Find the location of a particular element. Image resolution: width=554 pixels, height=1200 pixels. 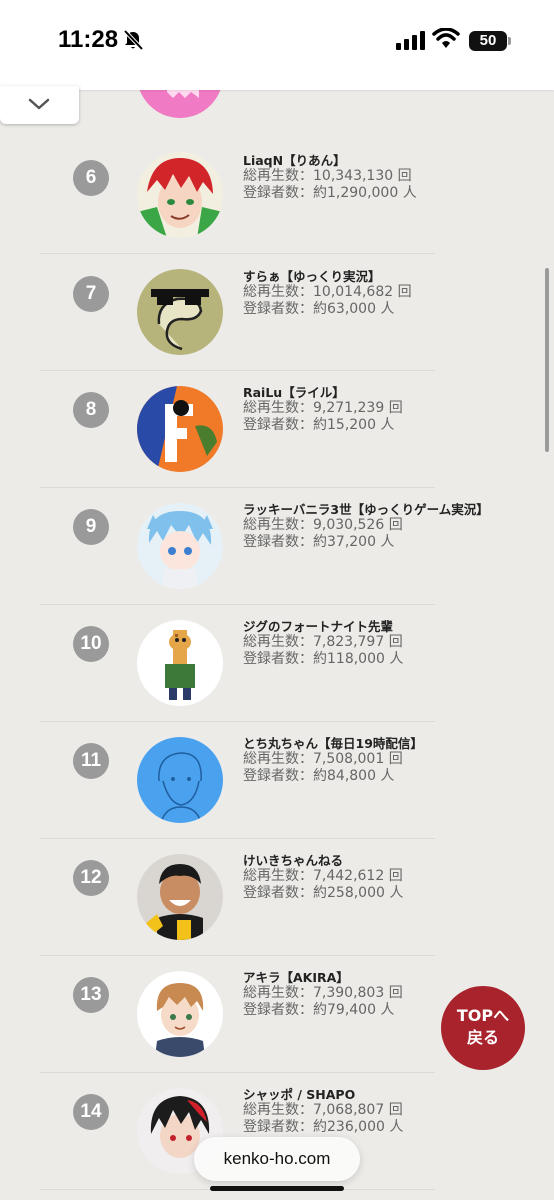

rank-badge: 6 is located at coordinates (91, 178).